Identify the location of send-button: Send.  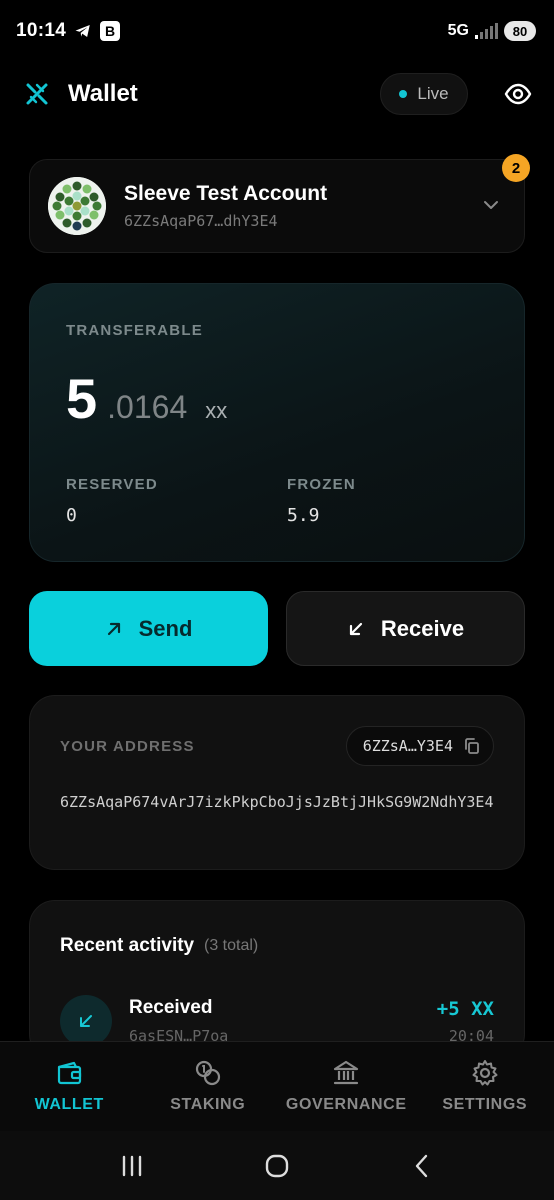
(148, 628).